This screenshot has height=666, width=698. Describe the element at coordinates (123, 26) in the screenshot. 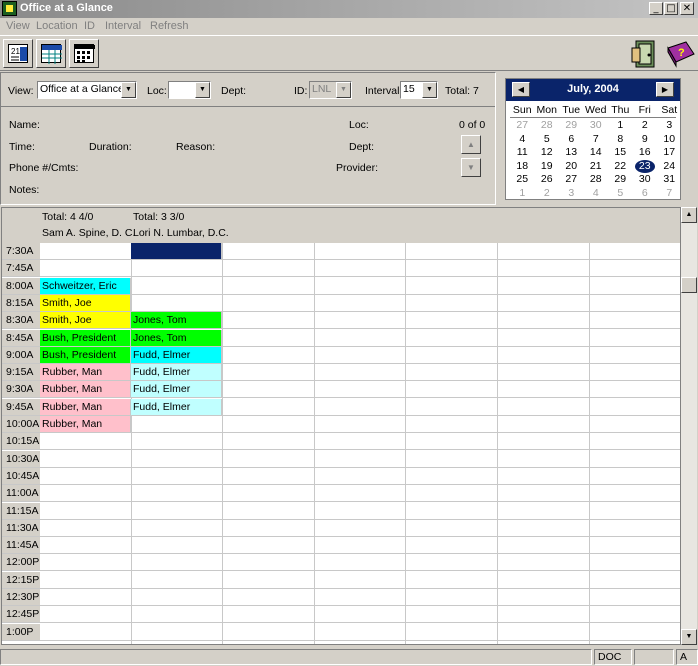

I see `menu-interval: Interval` at that location.